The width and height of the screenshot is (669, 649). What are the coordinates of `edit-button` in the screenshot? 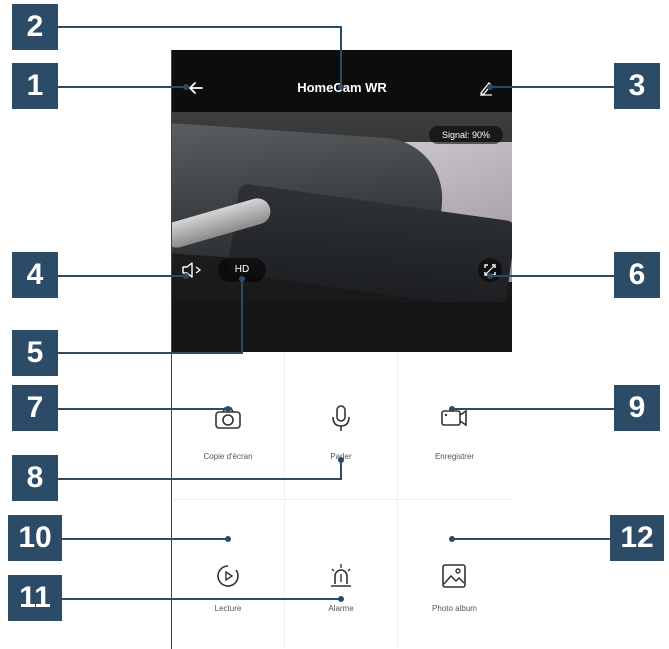 It's located at (486, 88).